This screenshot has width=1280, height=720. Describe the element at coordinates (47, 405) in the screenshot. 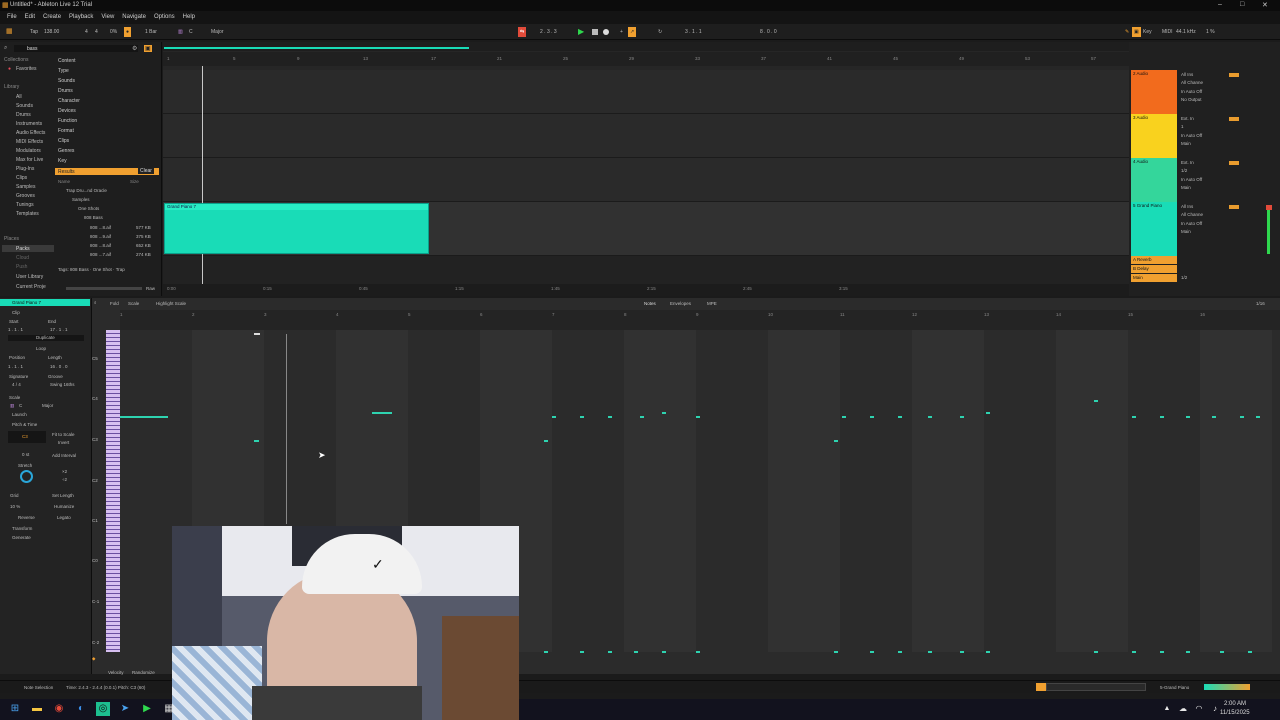

I see `scale-name: Major` at that location.